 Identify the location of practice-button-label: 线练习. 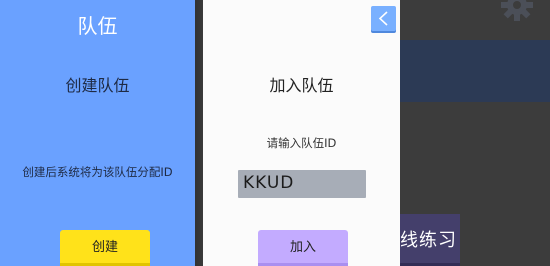
(428, 240).